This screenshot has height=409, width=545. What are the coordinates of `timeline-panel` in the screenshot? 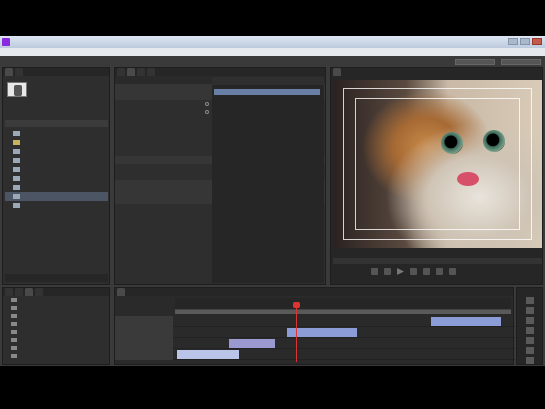 It's located at (314, 326).